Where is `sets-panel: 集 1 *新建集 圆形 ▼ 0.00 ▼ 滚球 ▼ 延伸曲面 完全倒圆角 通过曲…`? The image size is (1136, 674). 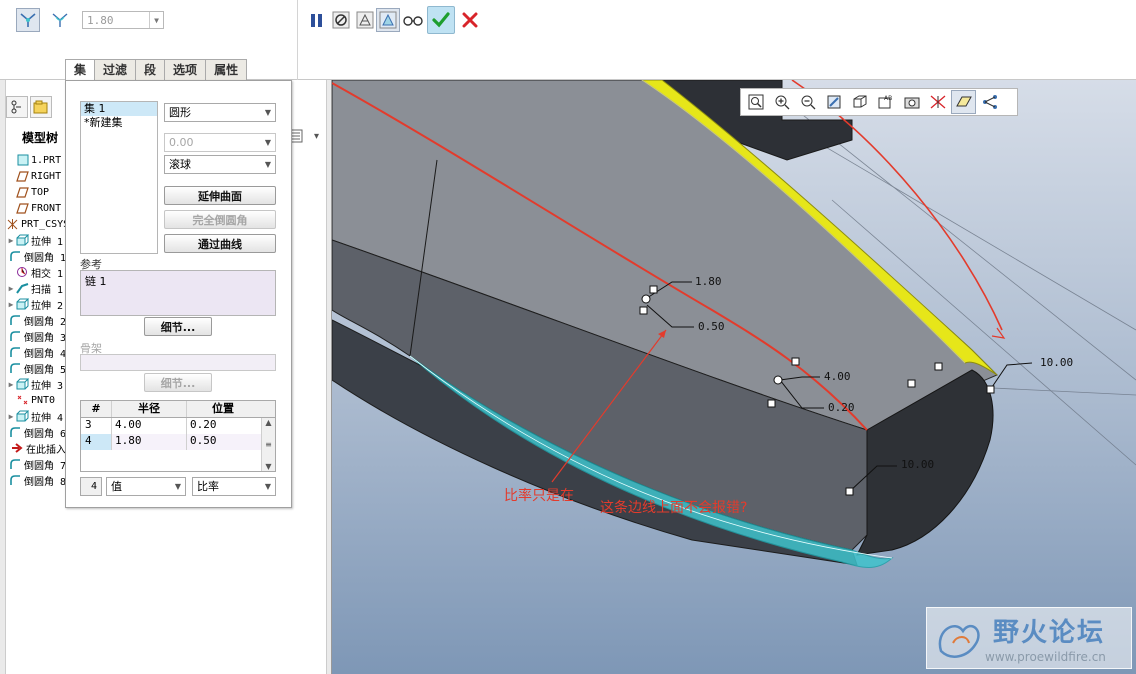
sets-panel: 集 1 *新建集 圆形 ▼ 0.00 ▼ 滚球 ▼ 延伸曲面 完全倒圆角 通过曲… is located at coordinates (178, 294).